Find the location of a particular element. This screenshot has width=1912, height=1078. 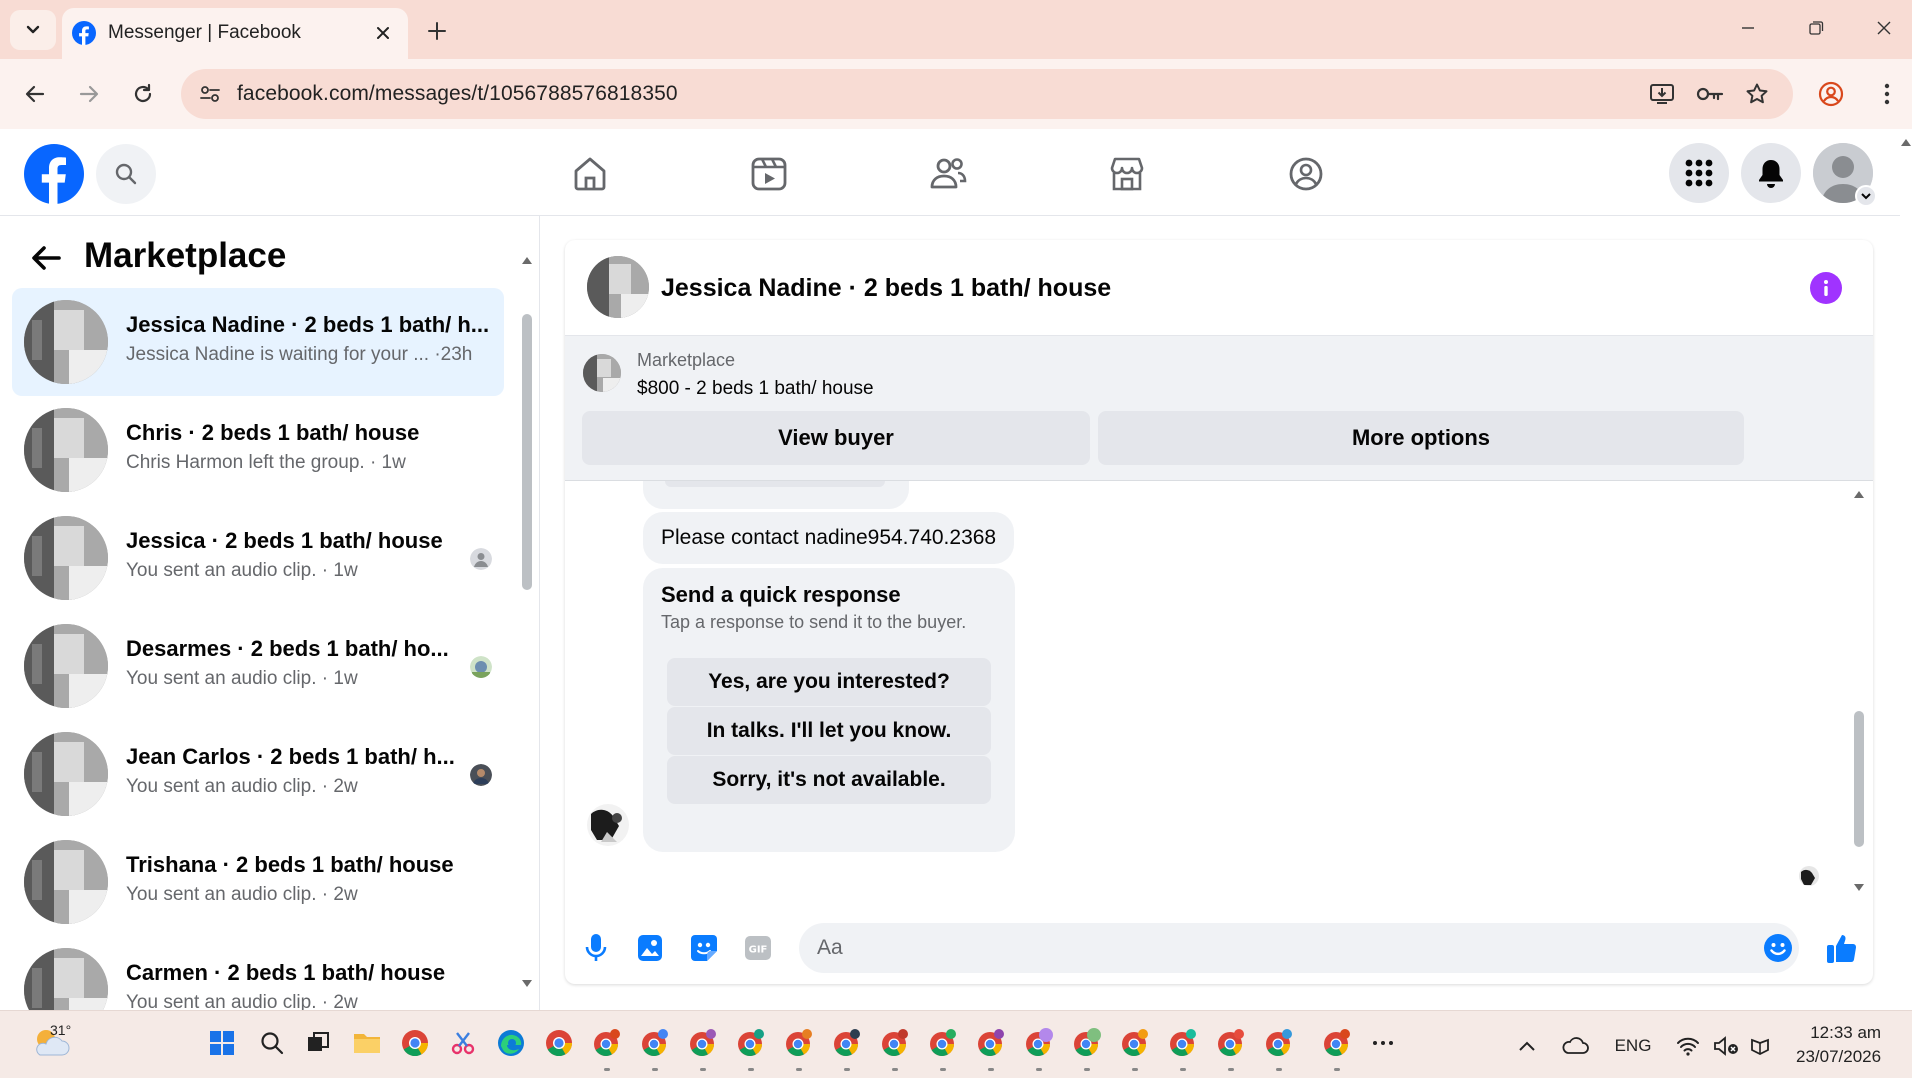

tab-close-button is located at coordinates (383, 33).